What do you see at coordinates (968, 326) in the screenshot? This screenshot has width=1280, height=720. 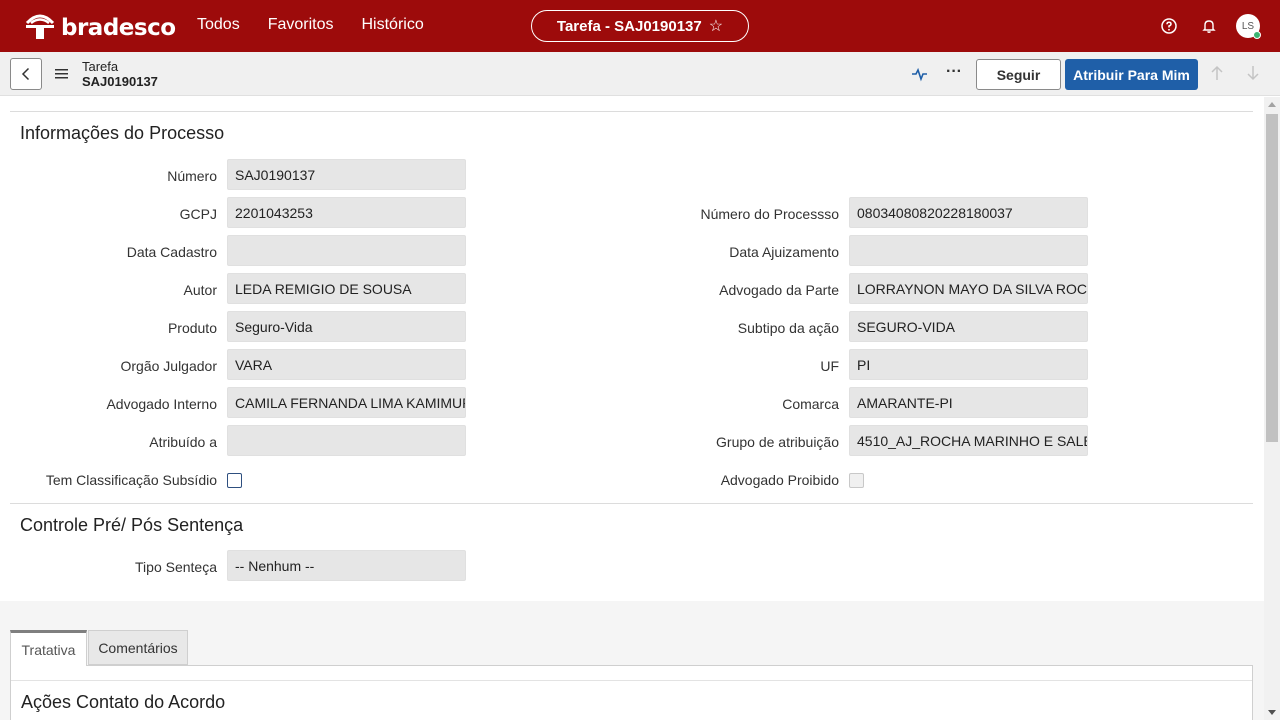 I see `field-subtipo-acao: SEGURO-VIDA` at bounding box center [968, 326].